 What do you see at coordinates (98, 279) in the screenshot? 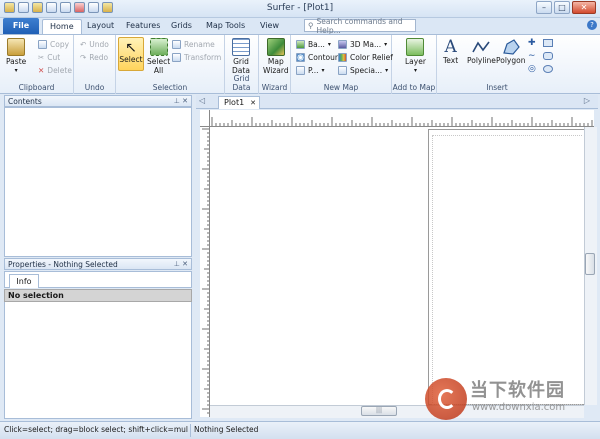
I see `properties-tabs: Info` at bounding box center [98, 279].